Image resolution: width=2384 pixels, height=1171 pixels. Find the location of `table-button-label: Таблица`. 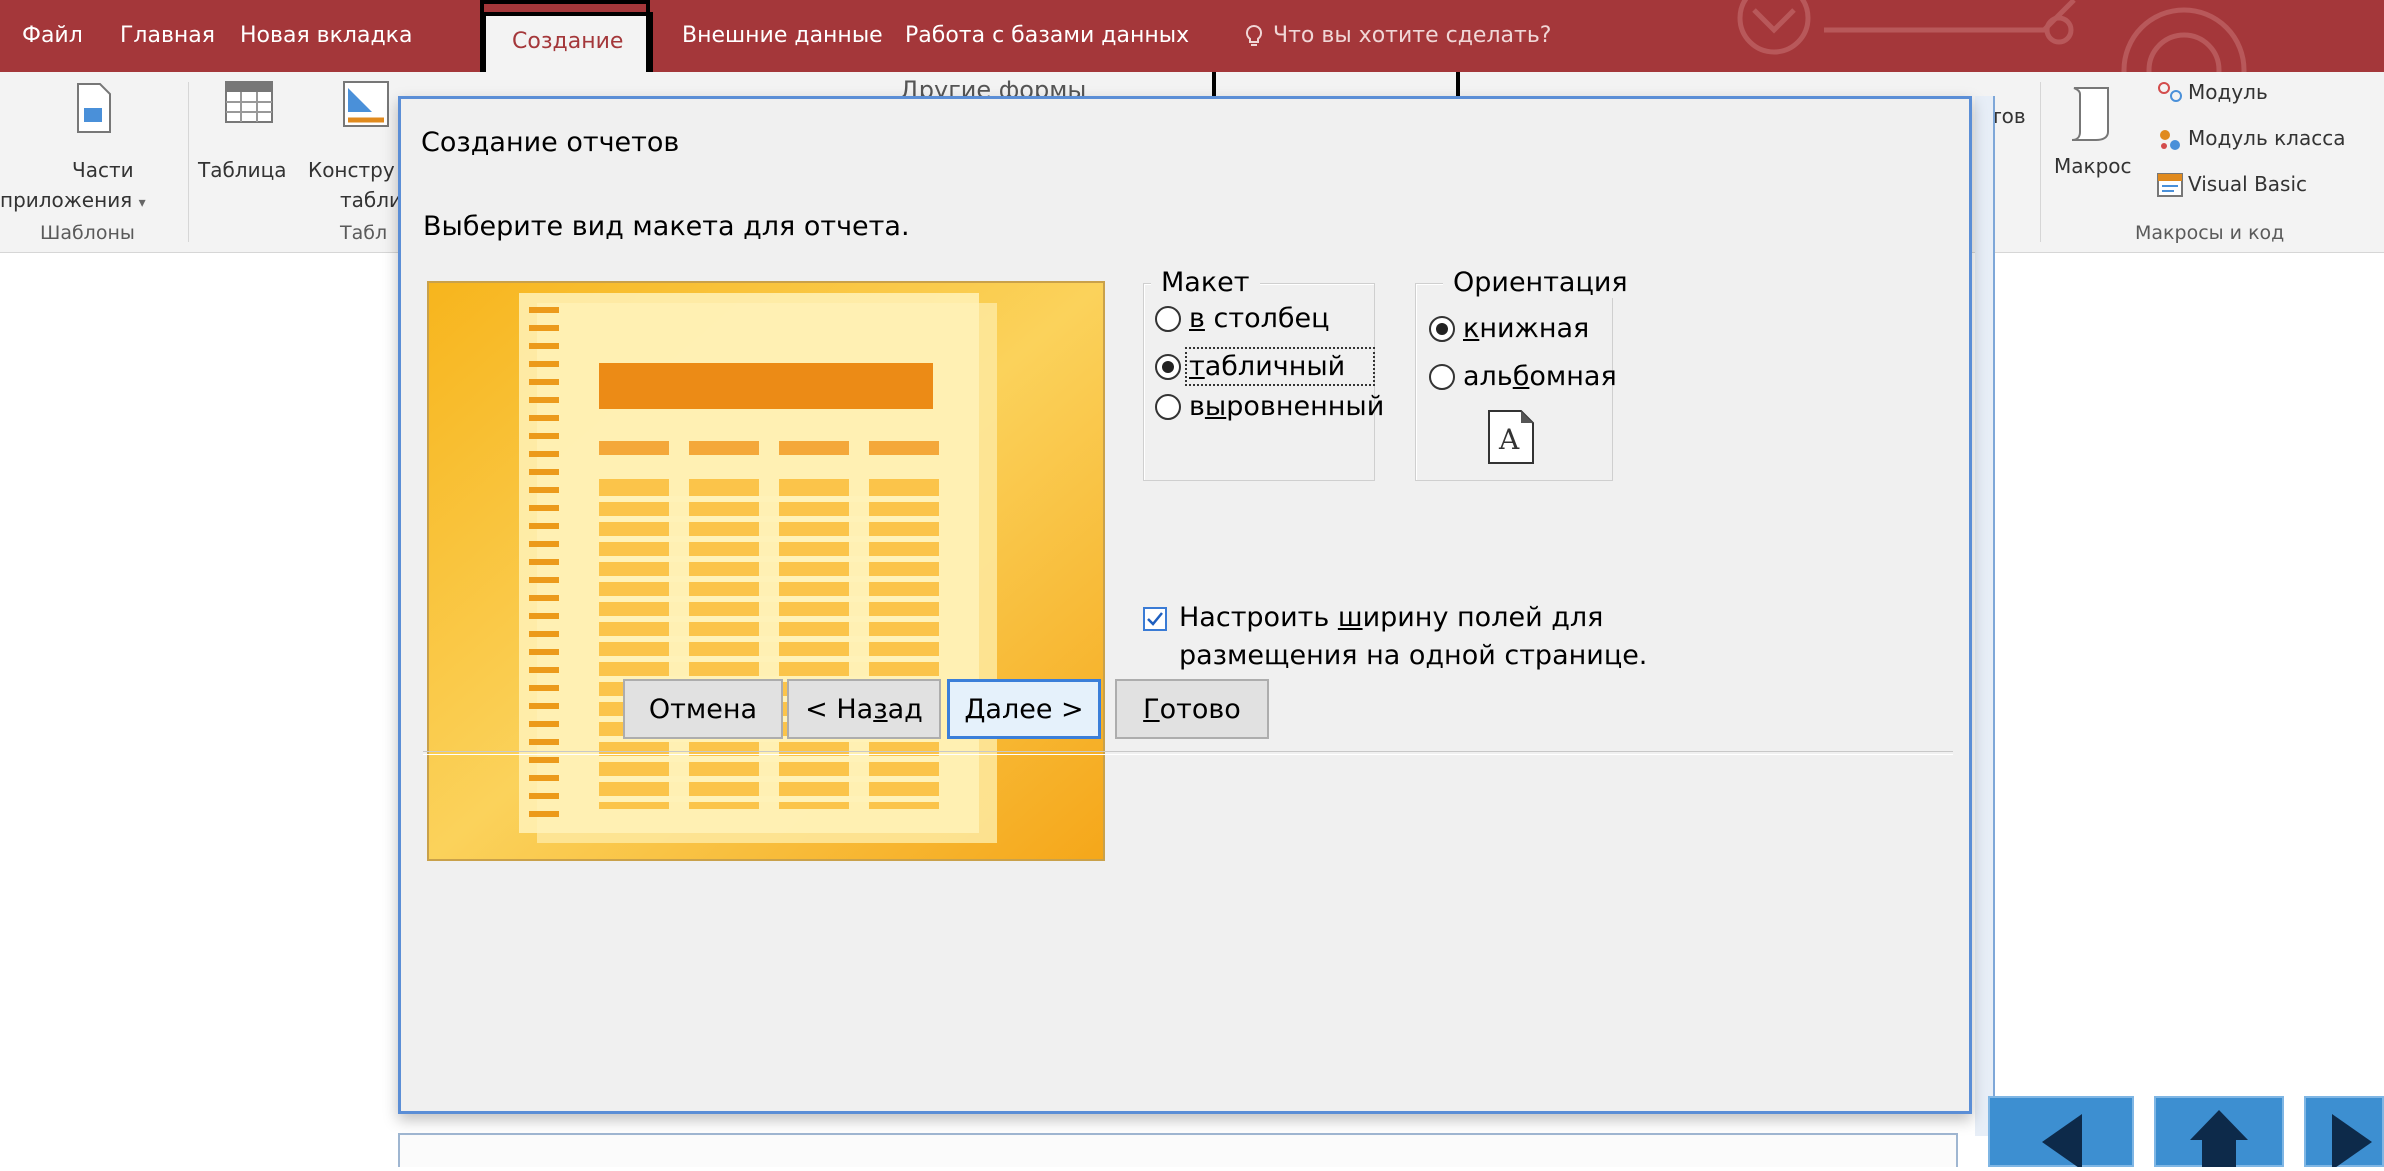

table-button-label: Таблица is located at coordinates (242, 170).